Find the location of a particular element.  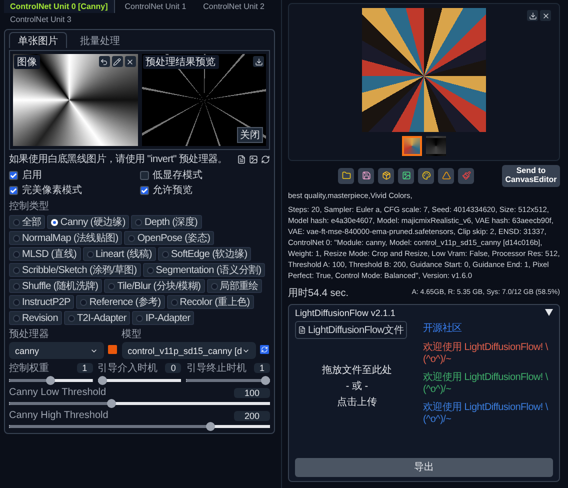

unit-tab: ControlNet Unit 0 [Canny] is located at coordinates (59, 6).